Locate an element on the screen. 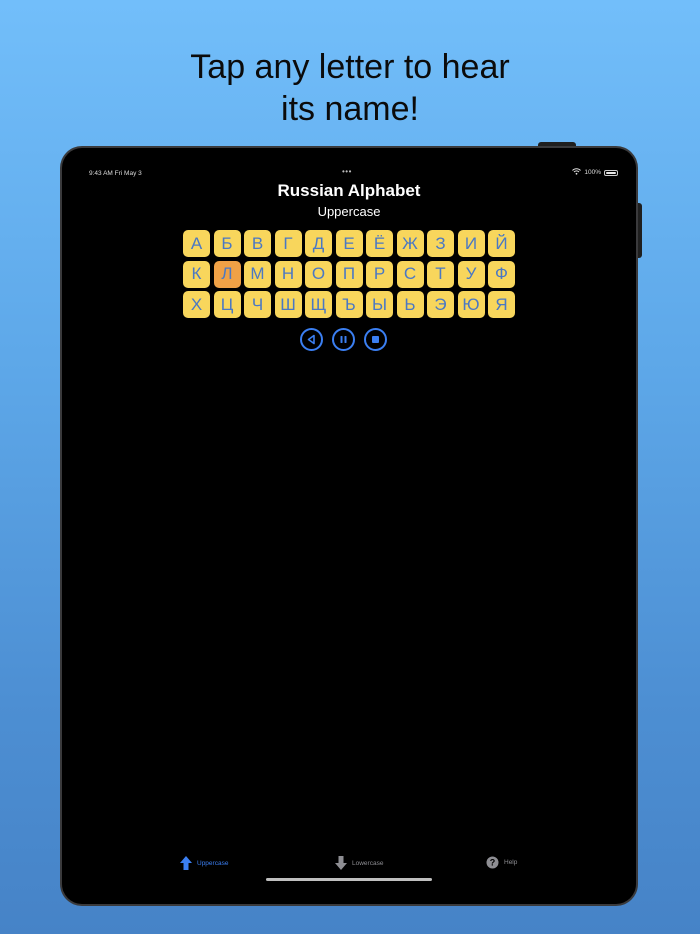 Image resolution: width=700 pixels, height=934 pixels. letter-key: И is located at coordinates (471, 243).